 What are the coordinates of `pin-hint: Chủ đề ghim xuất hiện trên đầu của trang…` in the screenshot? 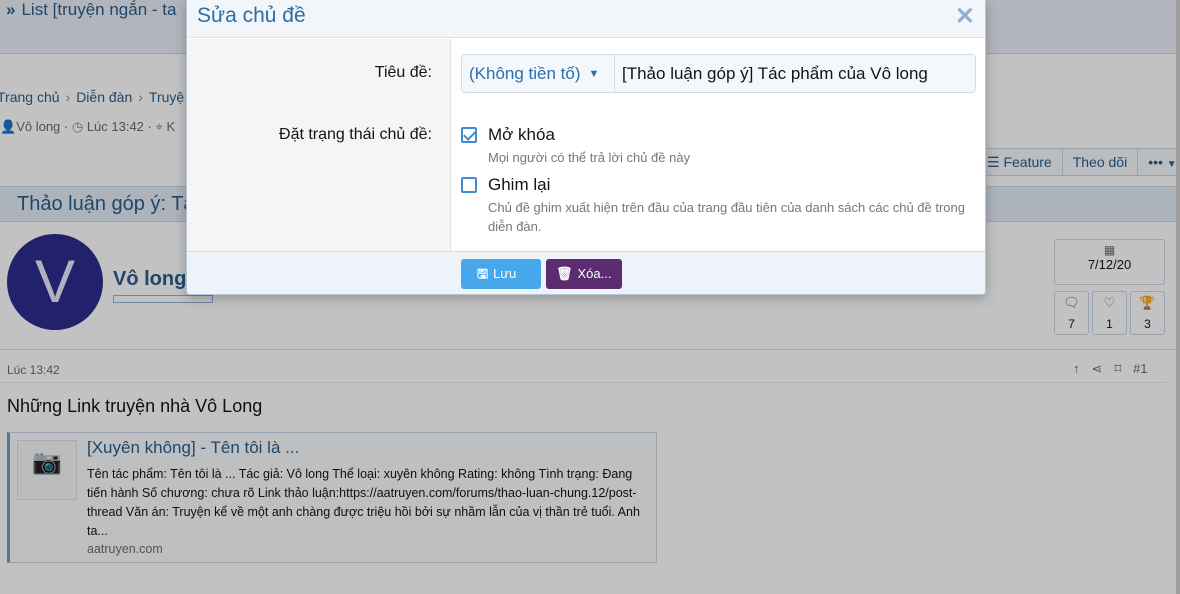 It's located at (726, 217).